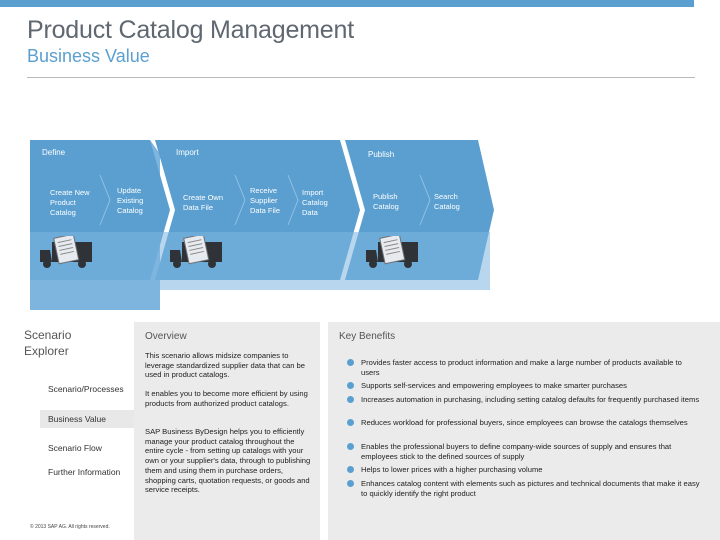 The height and width of the screenshot is (540, 720). I want to click on key-benefits-title: Key Benefits, so click(367, 336).